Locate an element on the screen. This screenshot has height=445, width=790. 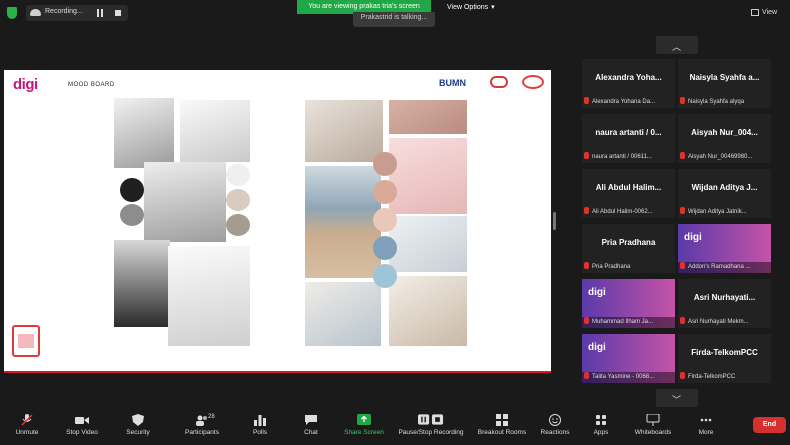
polls-button: Polls is located at coordinates (260, 426).